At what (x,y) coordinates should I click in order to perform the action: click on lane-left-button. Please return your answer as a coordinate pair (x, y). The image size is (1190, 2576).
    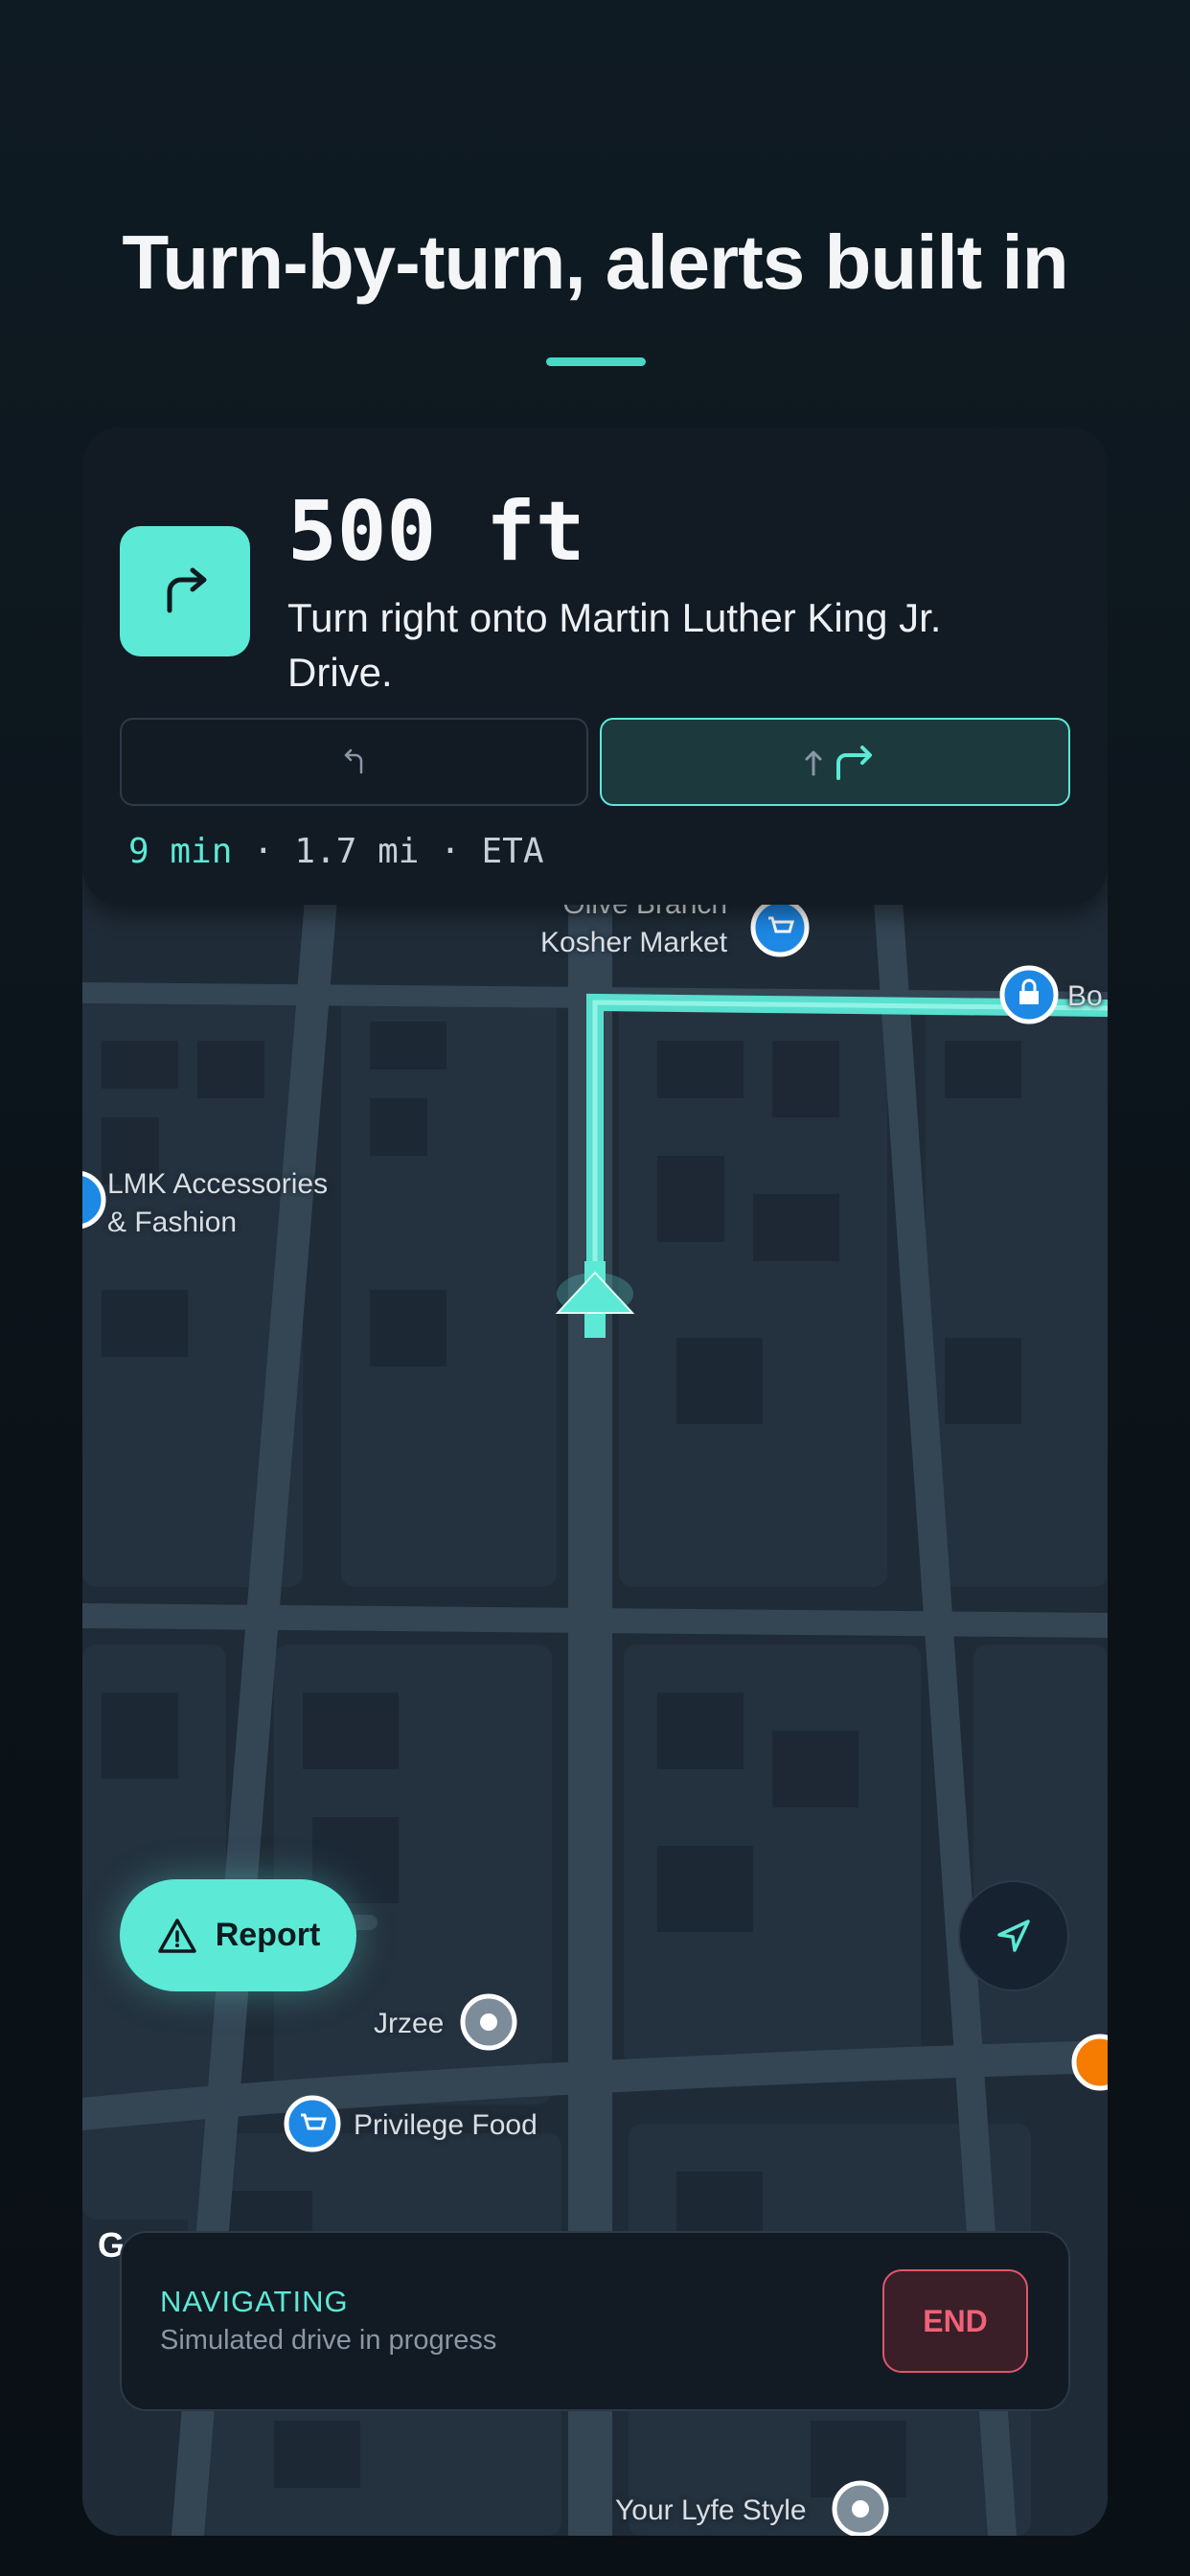
    Looking at the image, I should click on (354, 762).